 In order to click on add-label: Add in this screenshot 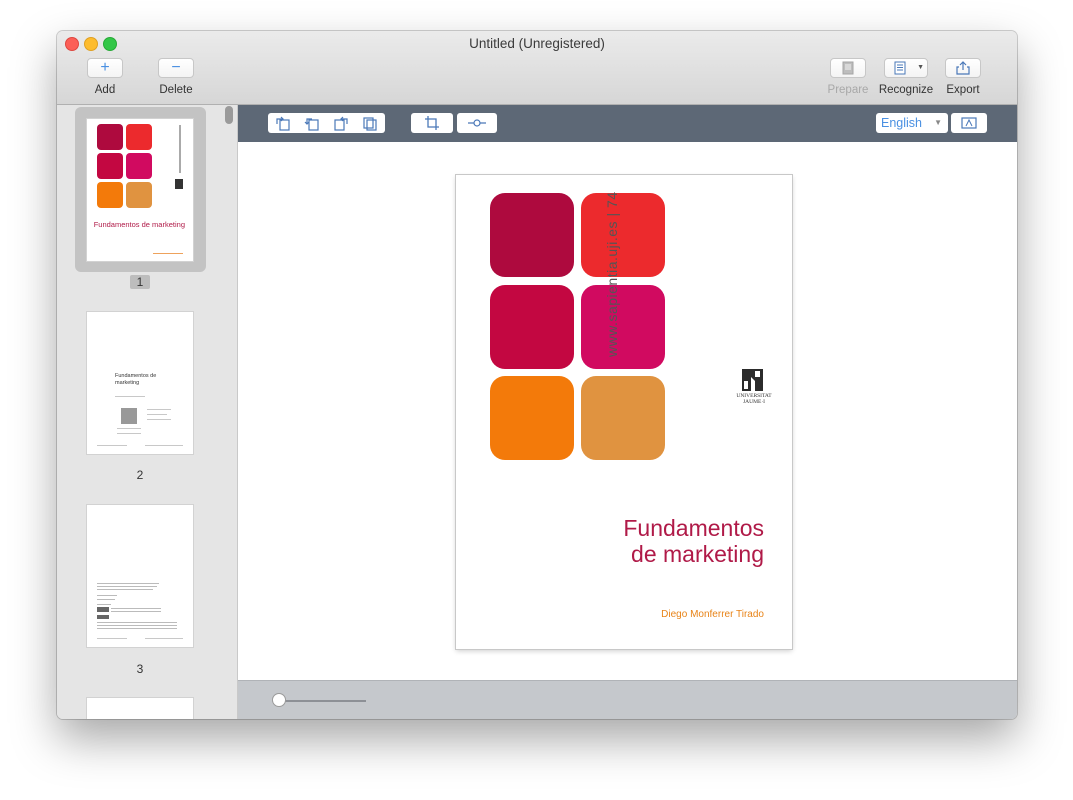, I will do `click(105, 90)`.